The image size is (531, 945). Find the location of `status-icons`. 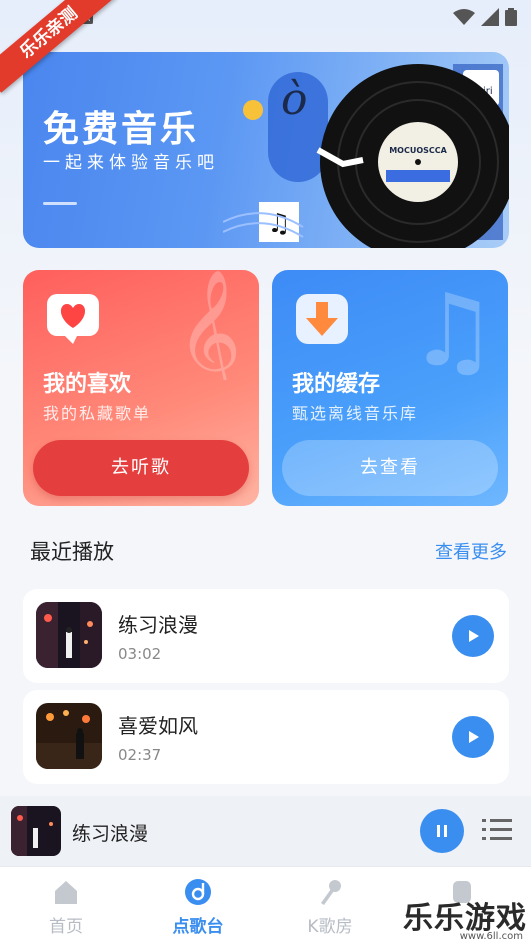

status-icons is located at coordinates (485, 17).